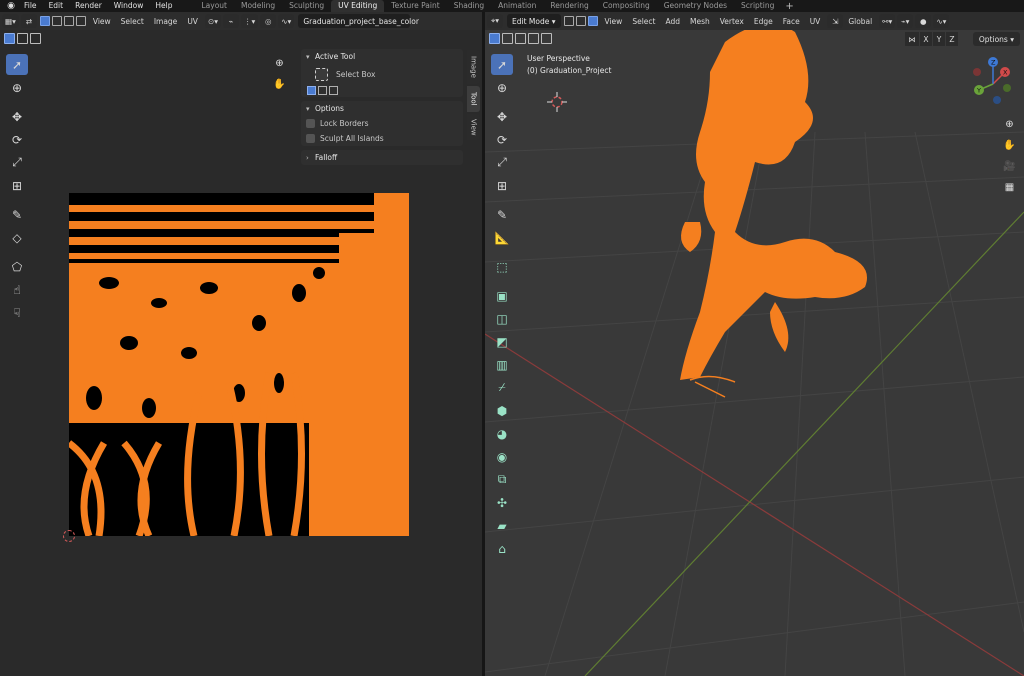 Image resolution: width=1024 pixels, height=676 pixels. Describe the element at coordinates (358, 6) in the screenshot. I see `tab-uv-editing: UV Editing` at that location.